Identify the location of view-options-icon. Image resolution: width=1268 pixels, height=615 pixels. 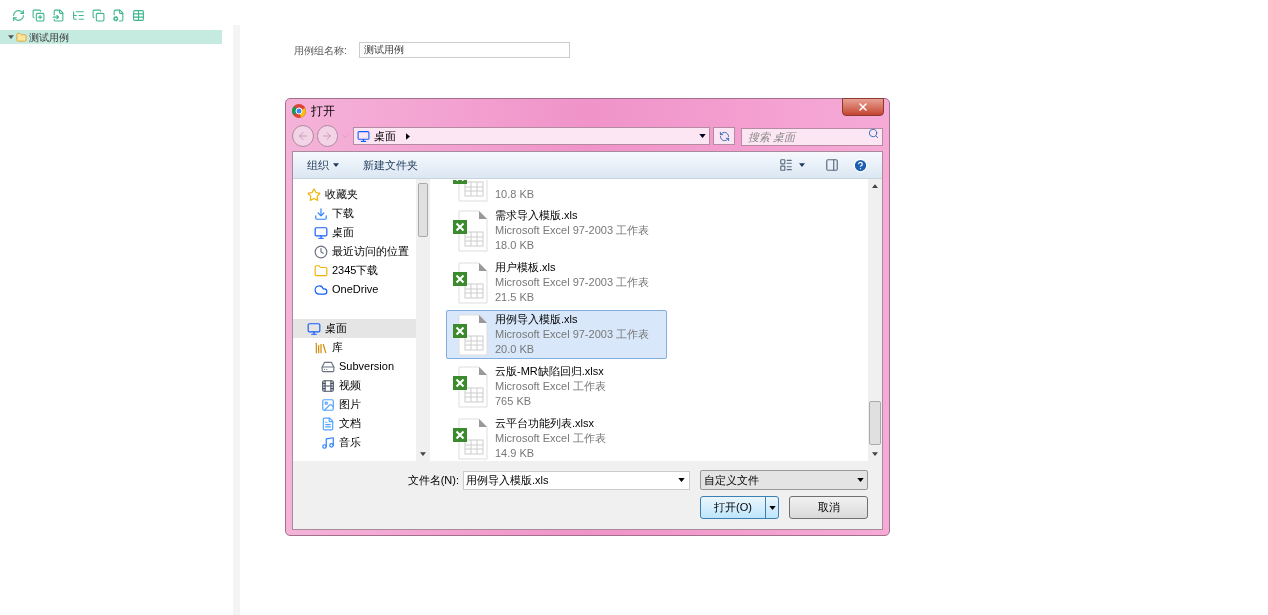
(786, 165).